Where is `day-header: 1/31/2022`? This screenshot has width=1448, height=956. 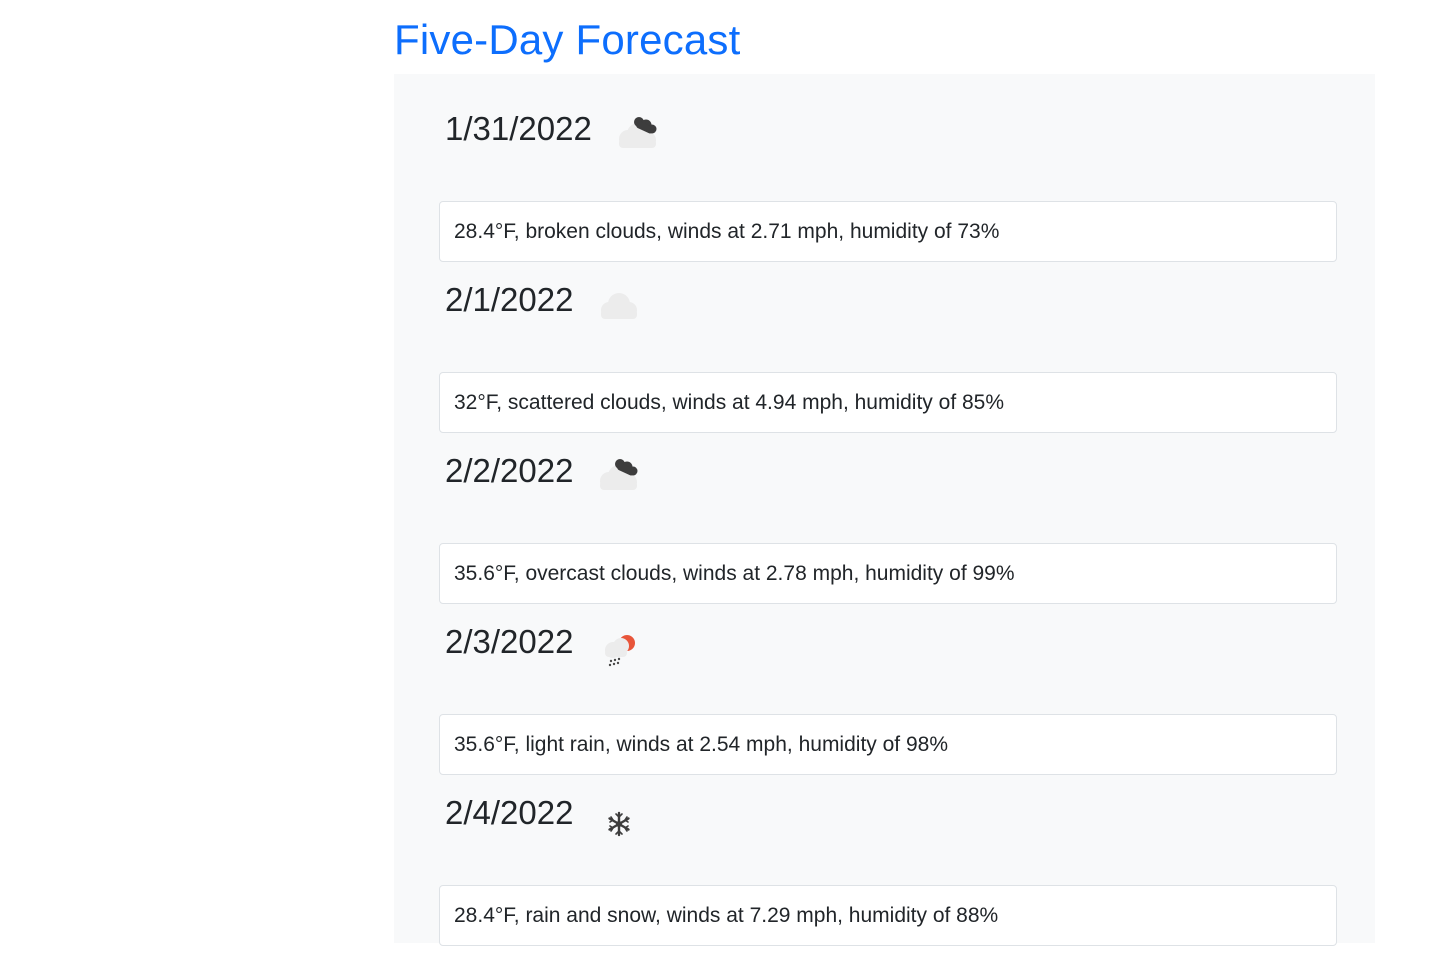 day-header: 1/31/2022 is located at coordinates (556, 129).